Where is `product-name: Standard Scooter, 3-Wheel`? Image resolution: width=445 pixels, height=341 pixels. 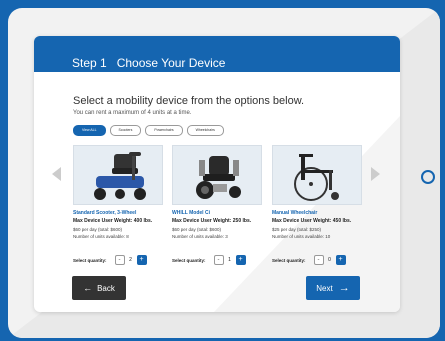
product-name: Standard Scooter, 3-Wheel is located at coordinates (105, 213).